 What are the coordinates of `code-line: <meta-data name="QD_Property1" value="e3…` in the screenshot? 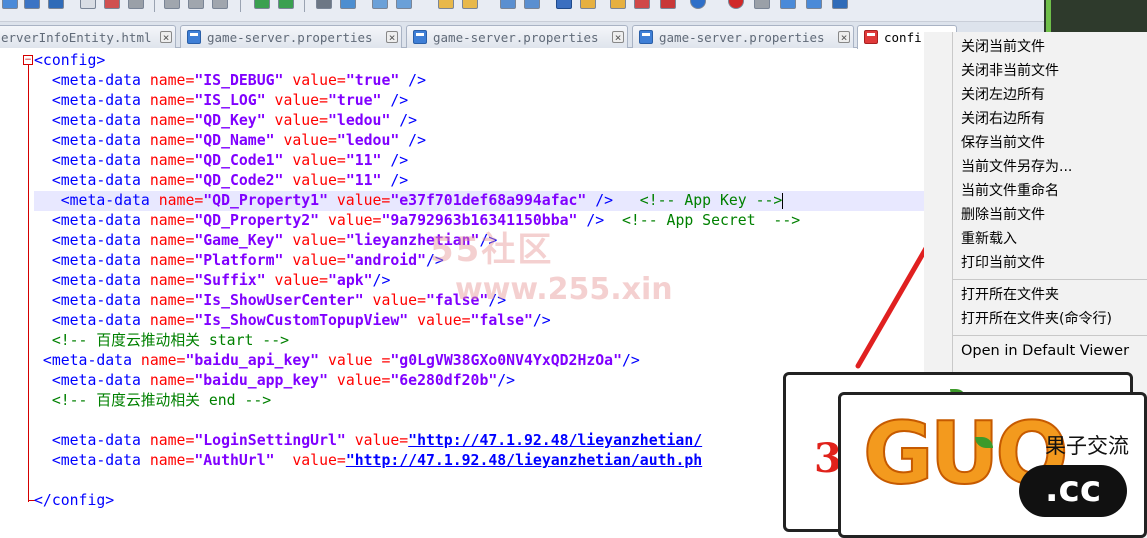 It's located at (479, 201).